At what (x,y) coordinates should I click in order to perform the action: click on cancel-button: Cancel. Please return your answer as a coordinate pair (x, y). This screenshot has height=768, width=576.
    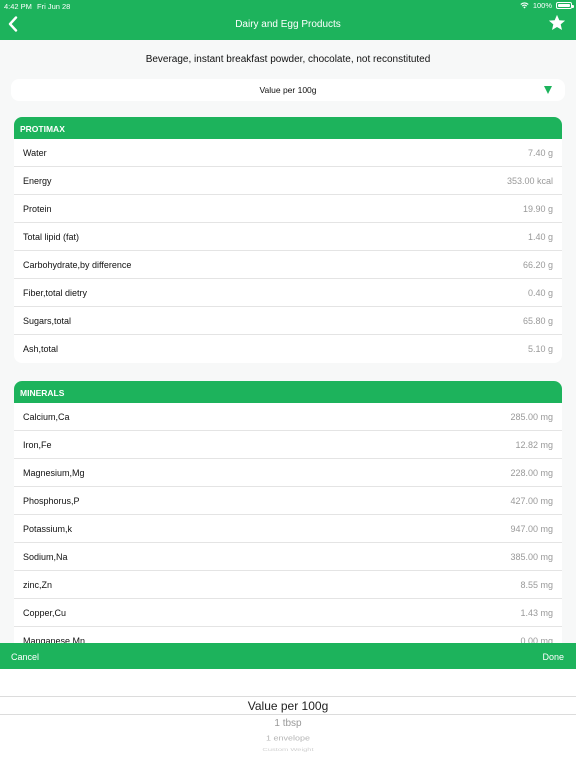
    Looking at the image, I should click on (25, 657).